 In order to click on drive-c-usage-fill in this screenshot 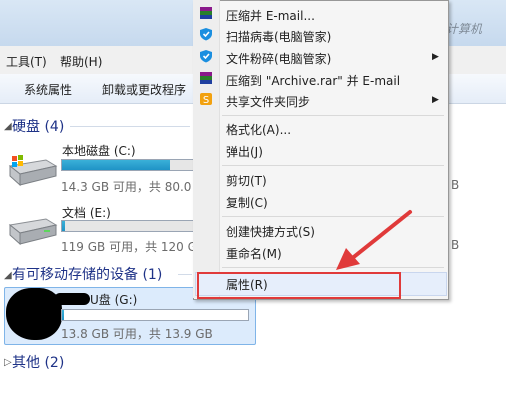, I will do `click(116, 165)`.